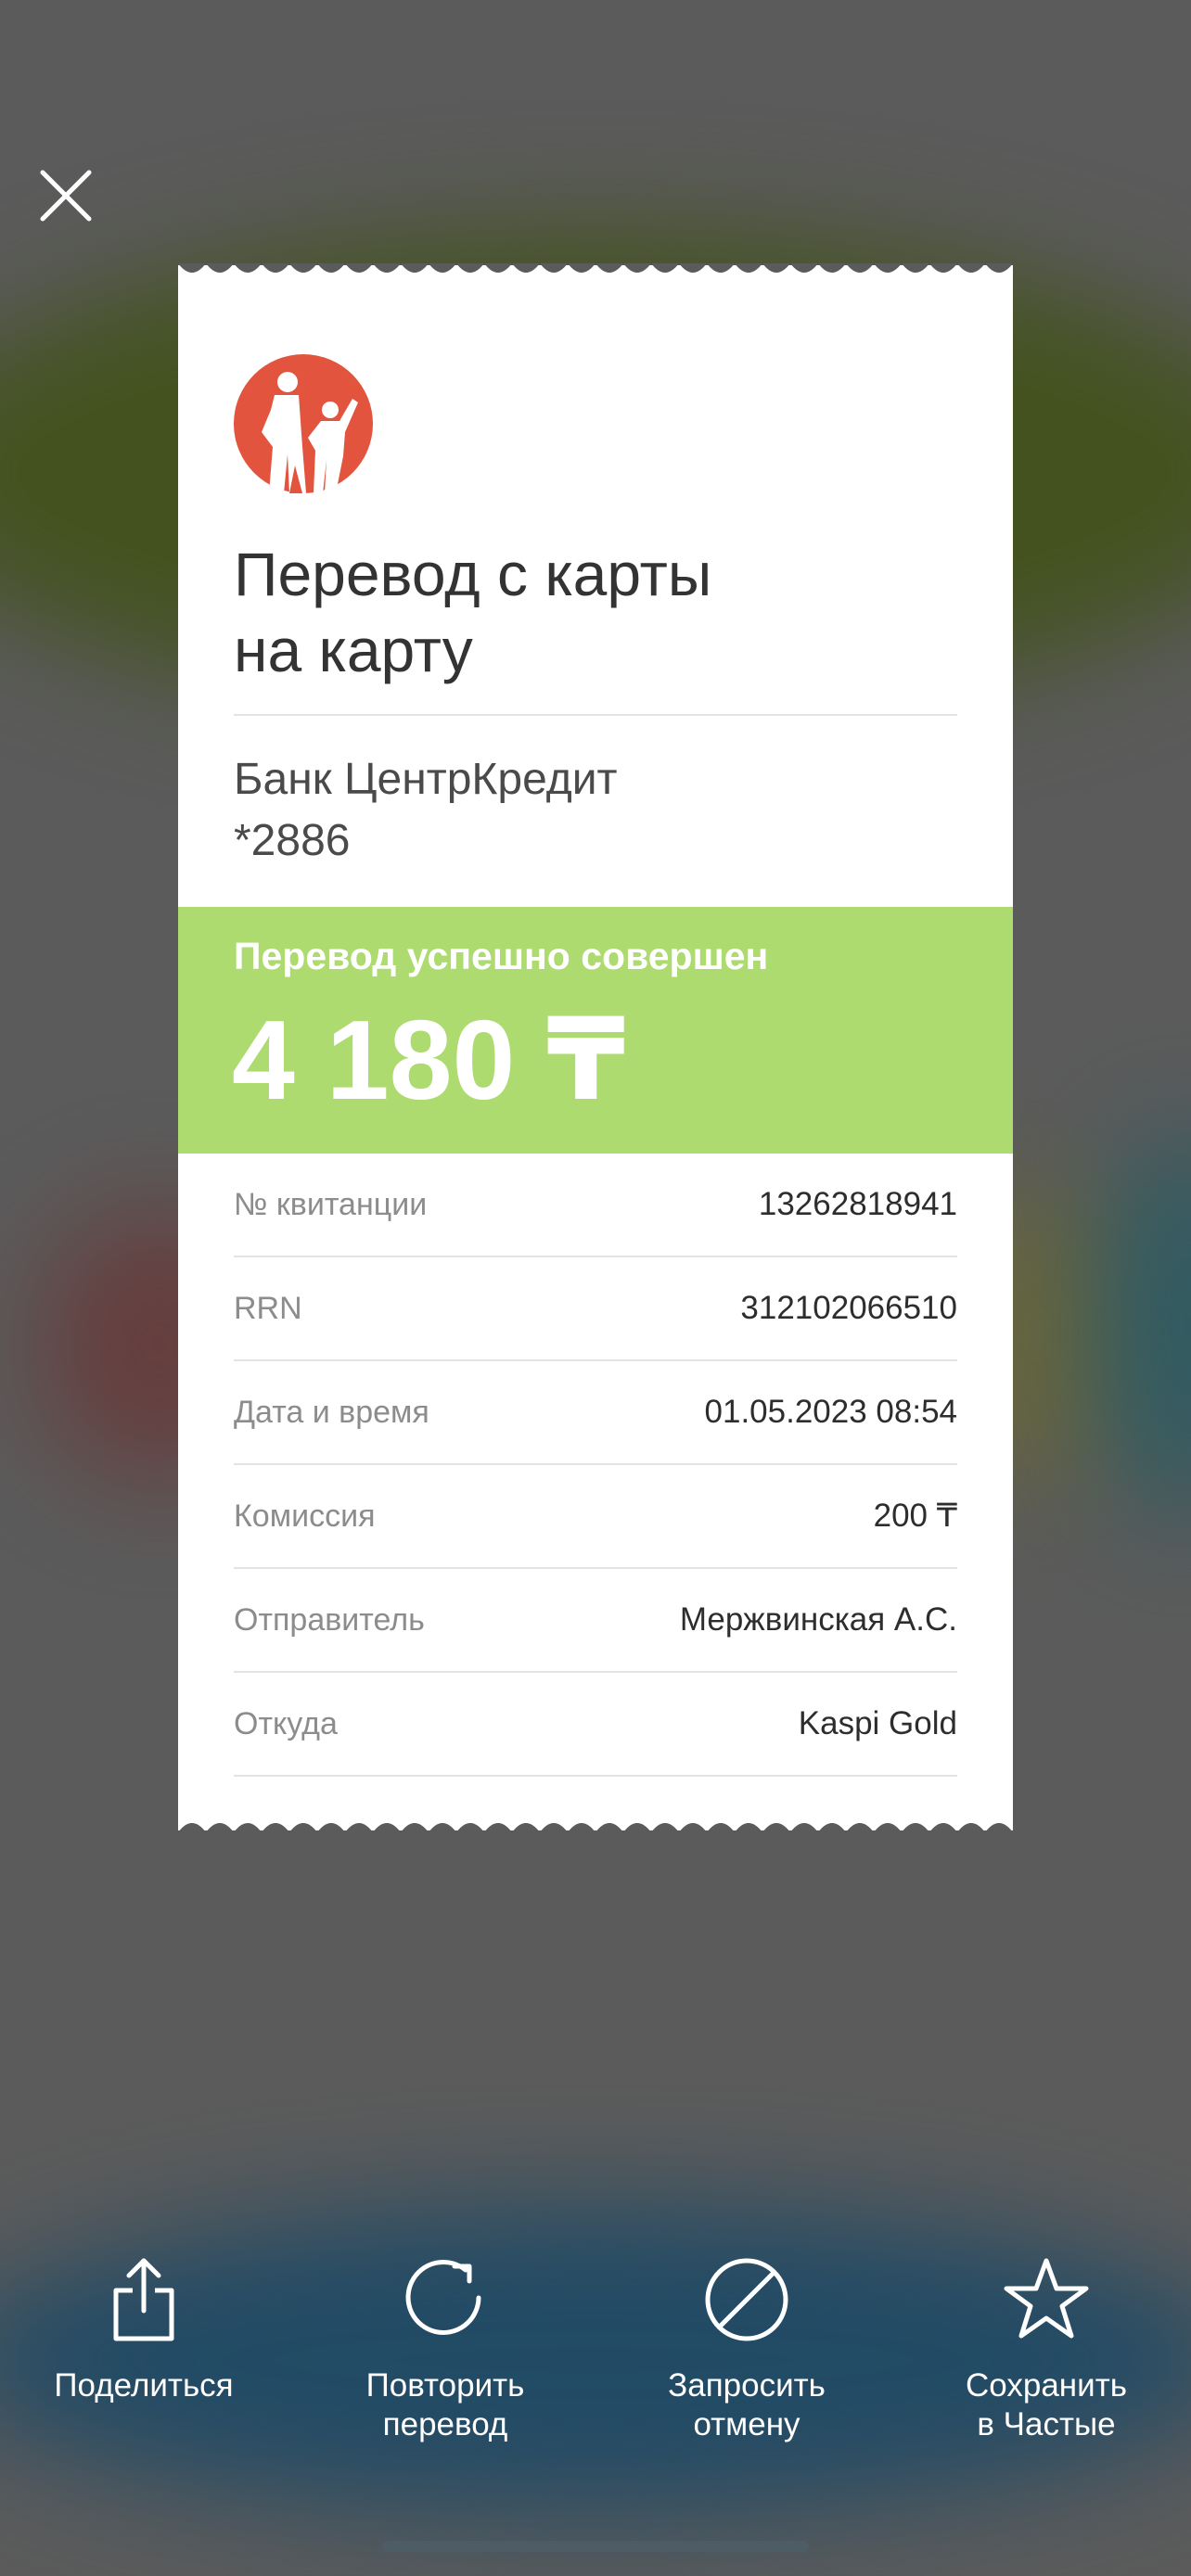 This screenshot has width=1191, height=2576. Describe the element at coordinates (292, 840) in the screenshot. I see `card-number: *2886` at that location.